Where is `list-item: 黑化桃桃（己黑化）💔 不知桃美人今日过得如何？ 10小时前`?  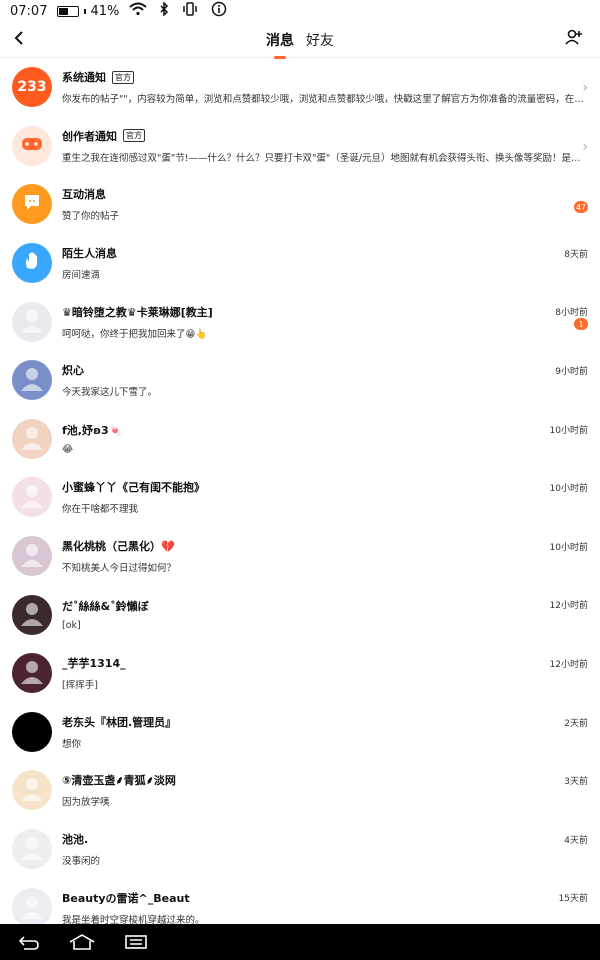 list-item: 黑化桃桃（己黑化）💔 不知桃美人今日过得如何？ 10小时前 is located at coordinates (300, 556).